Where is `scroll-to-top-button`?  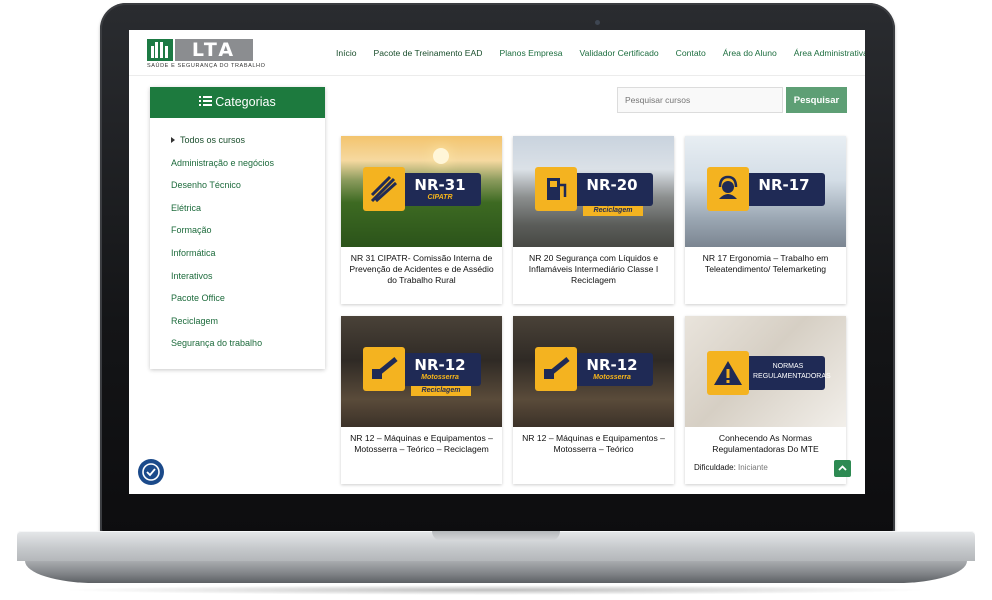 scroll-to-top-button is located at coordinates (842, 468).